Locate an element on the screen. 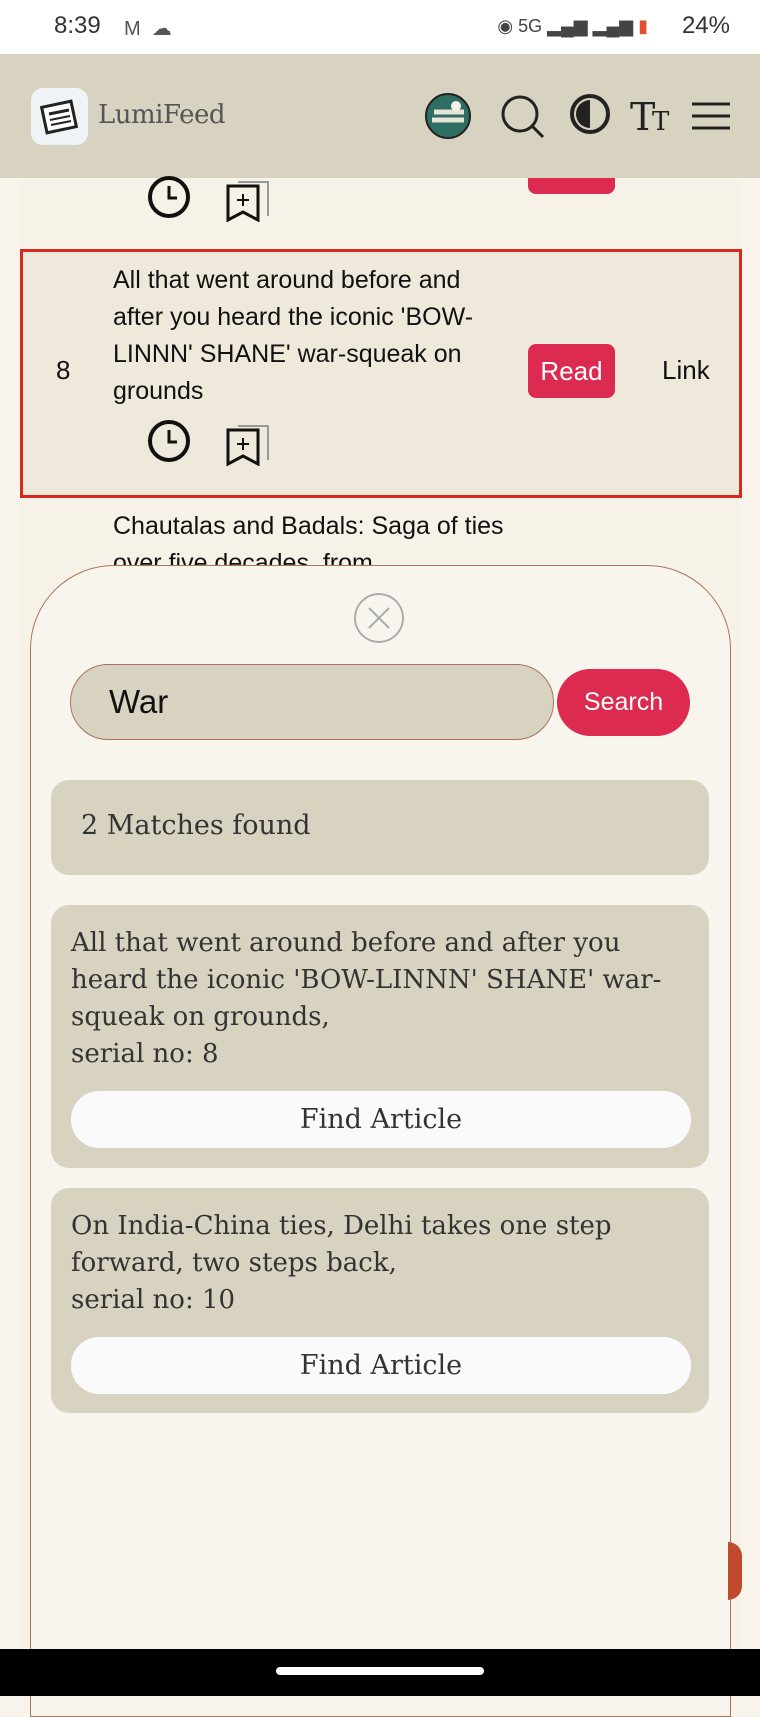  contrast-icon is located at coordinates (590, 116).